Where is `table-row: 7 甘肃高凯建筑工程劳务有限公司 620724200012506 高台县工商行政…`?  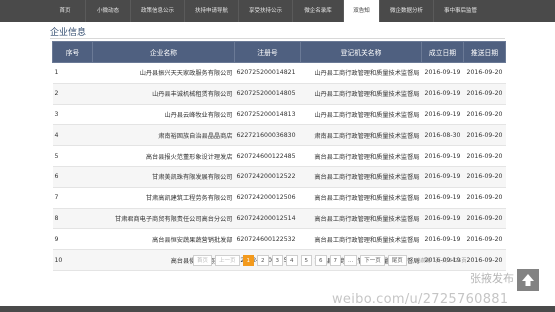 table-row: 7 甘肃高凯建筑工程劳务有限公司 620724200012506 高台县工商行政… is located at coordinates (279, 198).